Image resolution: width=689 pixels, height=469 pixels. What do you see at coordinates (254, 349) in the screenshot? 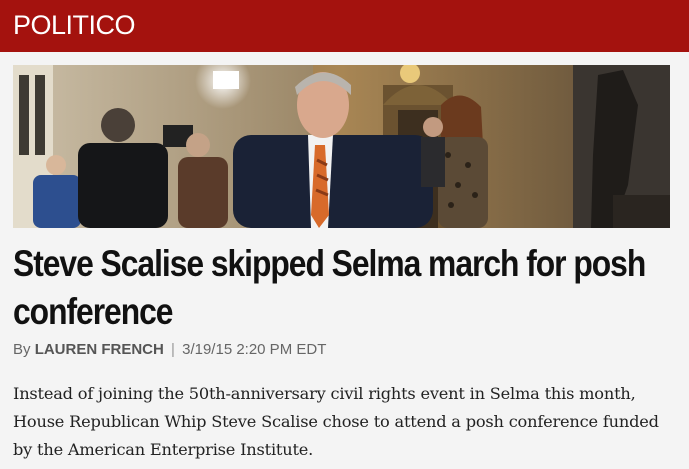
I see `publish-timestamp: 3/19/15 2:20 PM EDT` at bounding box center [254, 349].